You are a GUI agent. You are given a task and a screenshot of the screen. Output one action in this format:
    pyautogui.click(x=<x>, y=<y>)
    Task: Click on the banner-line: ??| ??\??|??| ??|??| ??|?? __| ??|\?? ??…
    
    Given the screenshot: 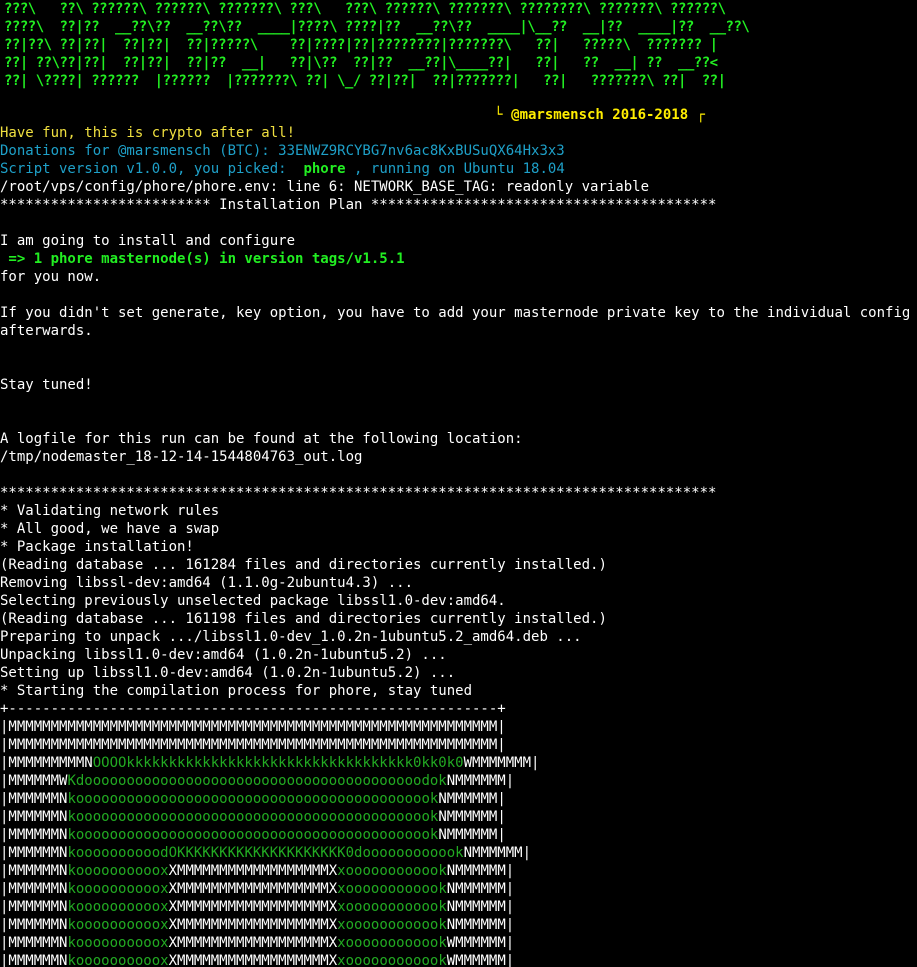 What is the action you would take?
    pyautogui.click(x=361, y=63)
    